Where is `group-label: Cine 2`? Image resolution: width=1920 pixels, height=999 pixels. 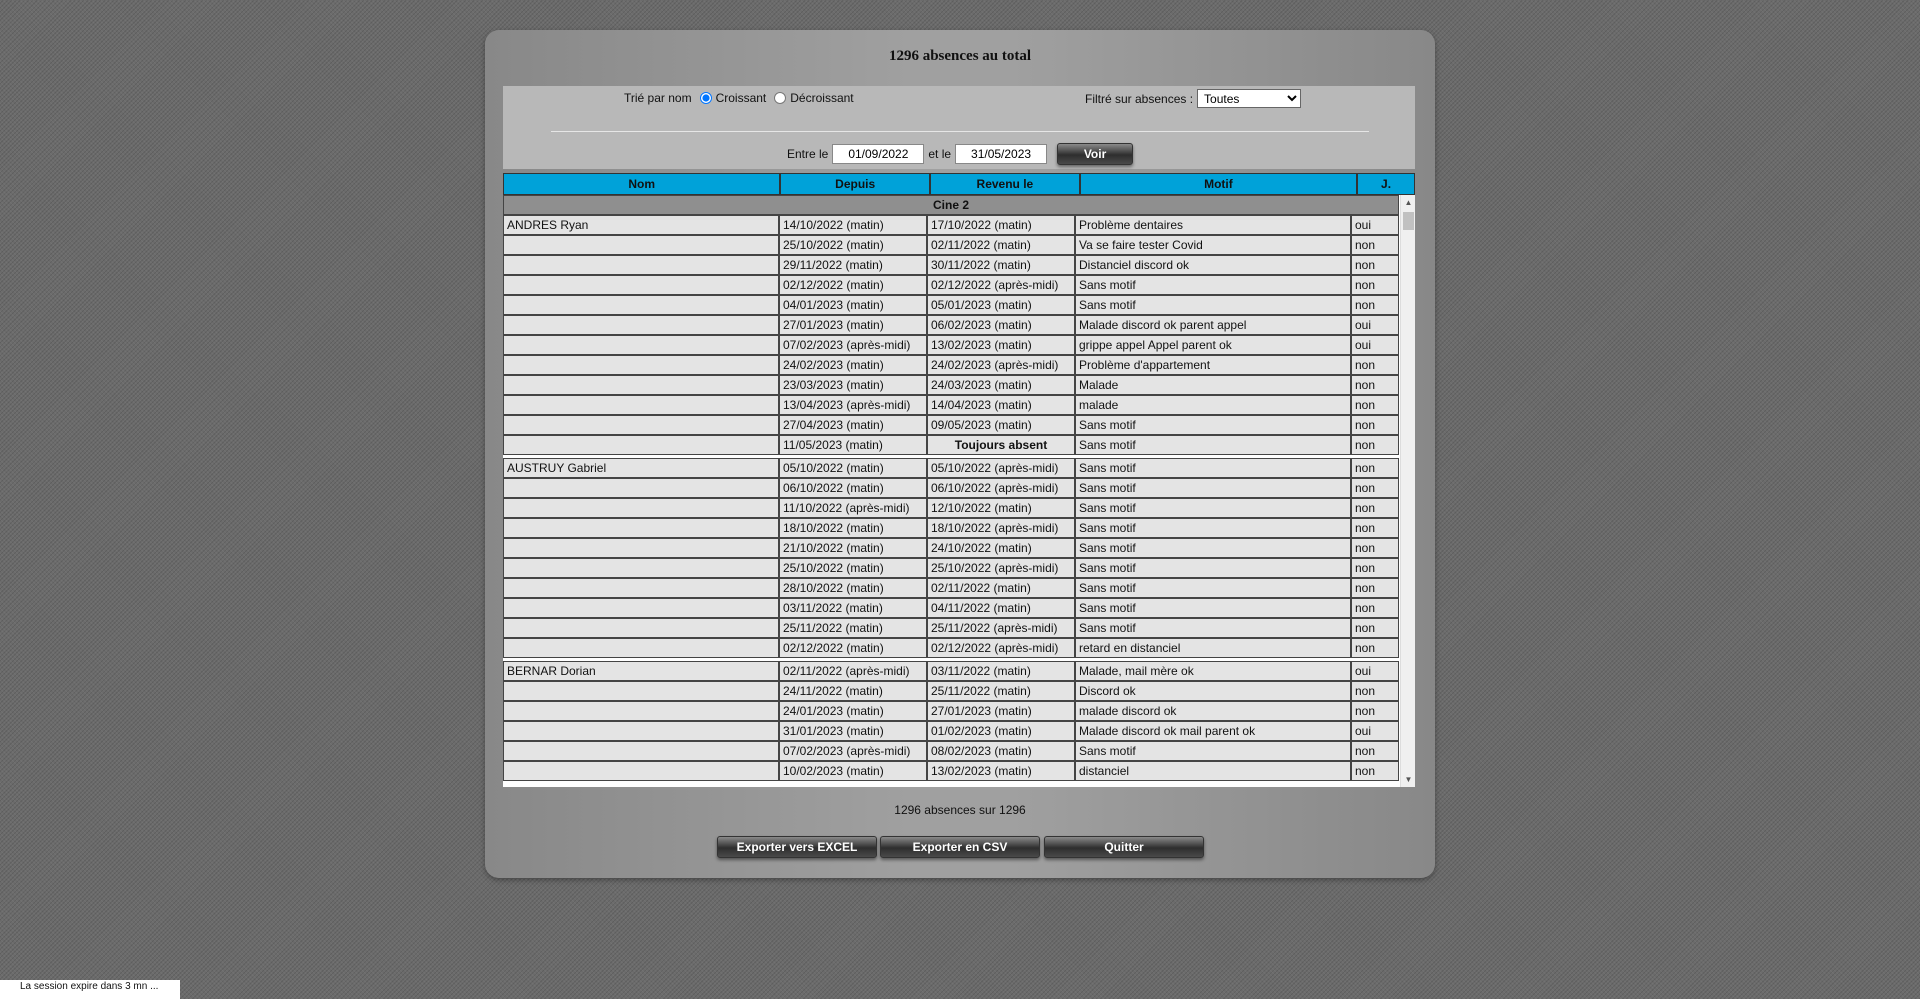 group-label: Cine 2 is located at coordinates (951, 205).